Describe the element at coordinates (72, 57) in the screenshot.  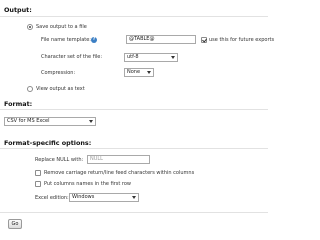
I see `charset-label: Character set of the file:` at that location.